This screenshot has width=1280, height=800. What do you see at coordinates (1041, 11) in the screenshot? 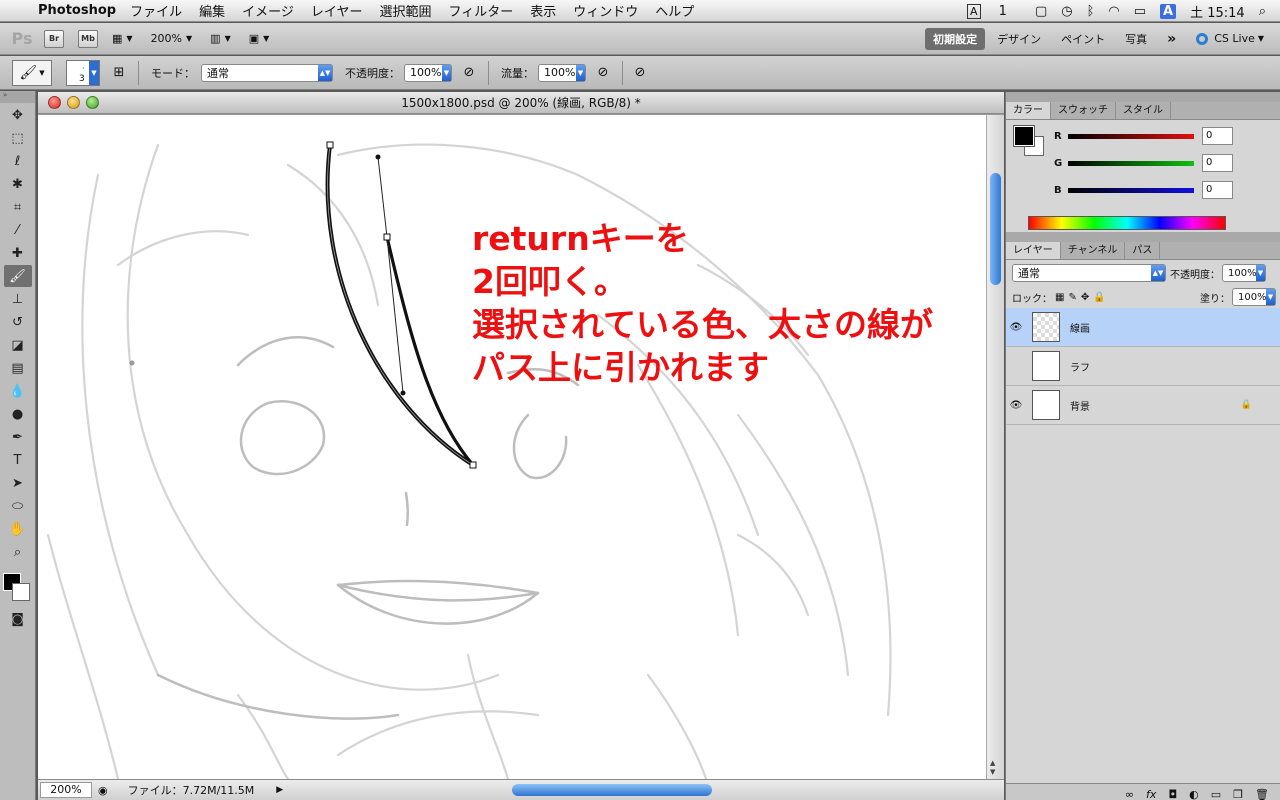
I see `stop-icon: ▢` at bounding box center [1041, 11].